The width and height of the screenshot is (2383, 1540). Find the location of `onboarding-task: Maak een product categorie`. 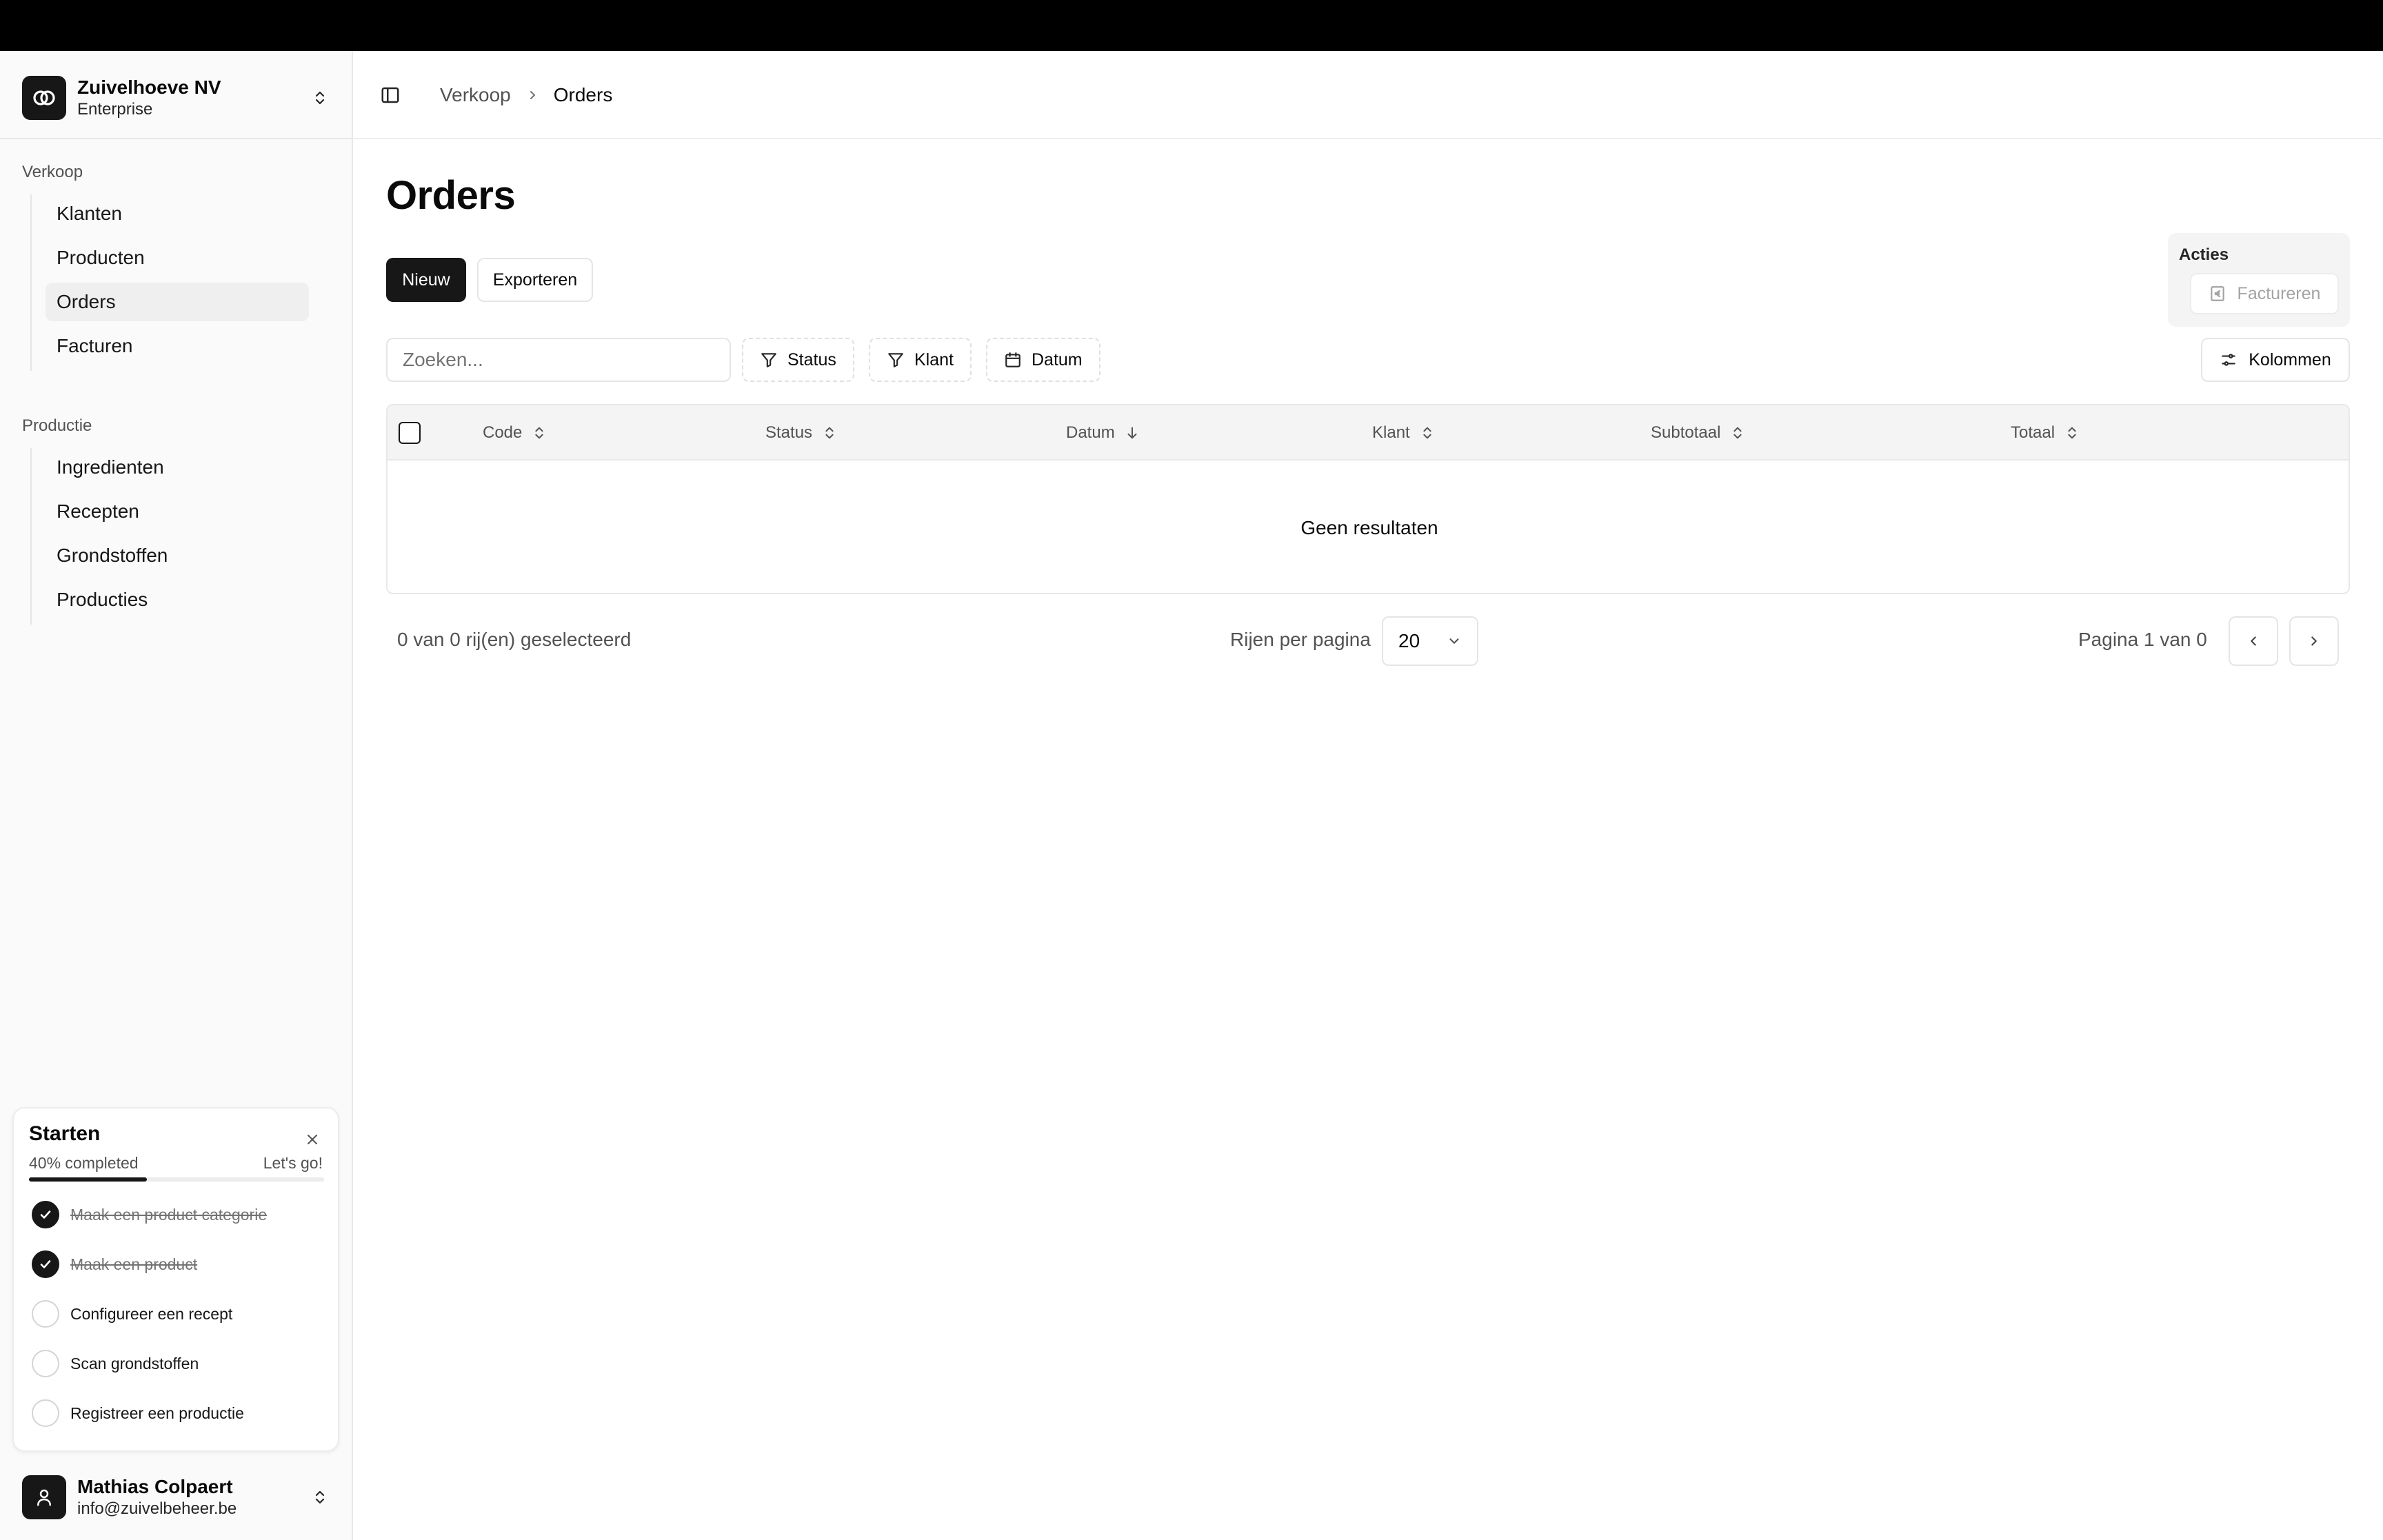

onboarding-task: Maak een product categorie is located at coordinates (149, 1215).